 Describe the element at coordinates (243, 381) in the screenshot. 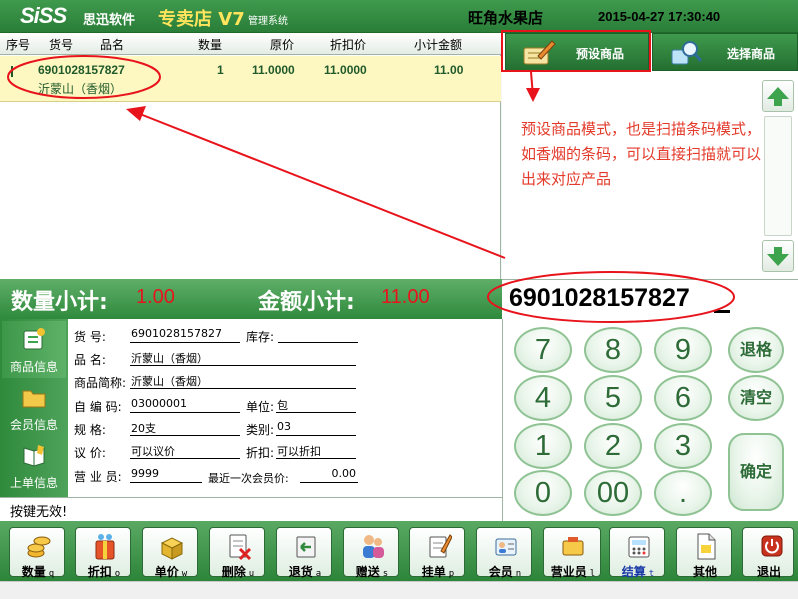

I see `short-name-value: 沂蒙山（香烟）` at that location.